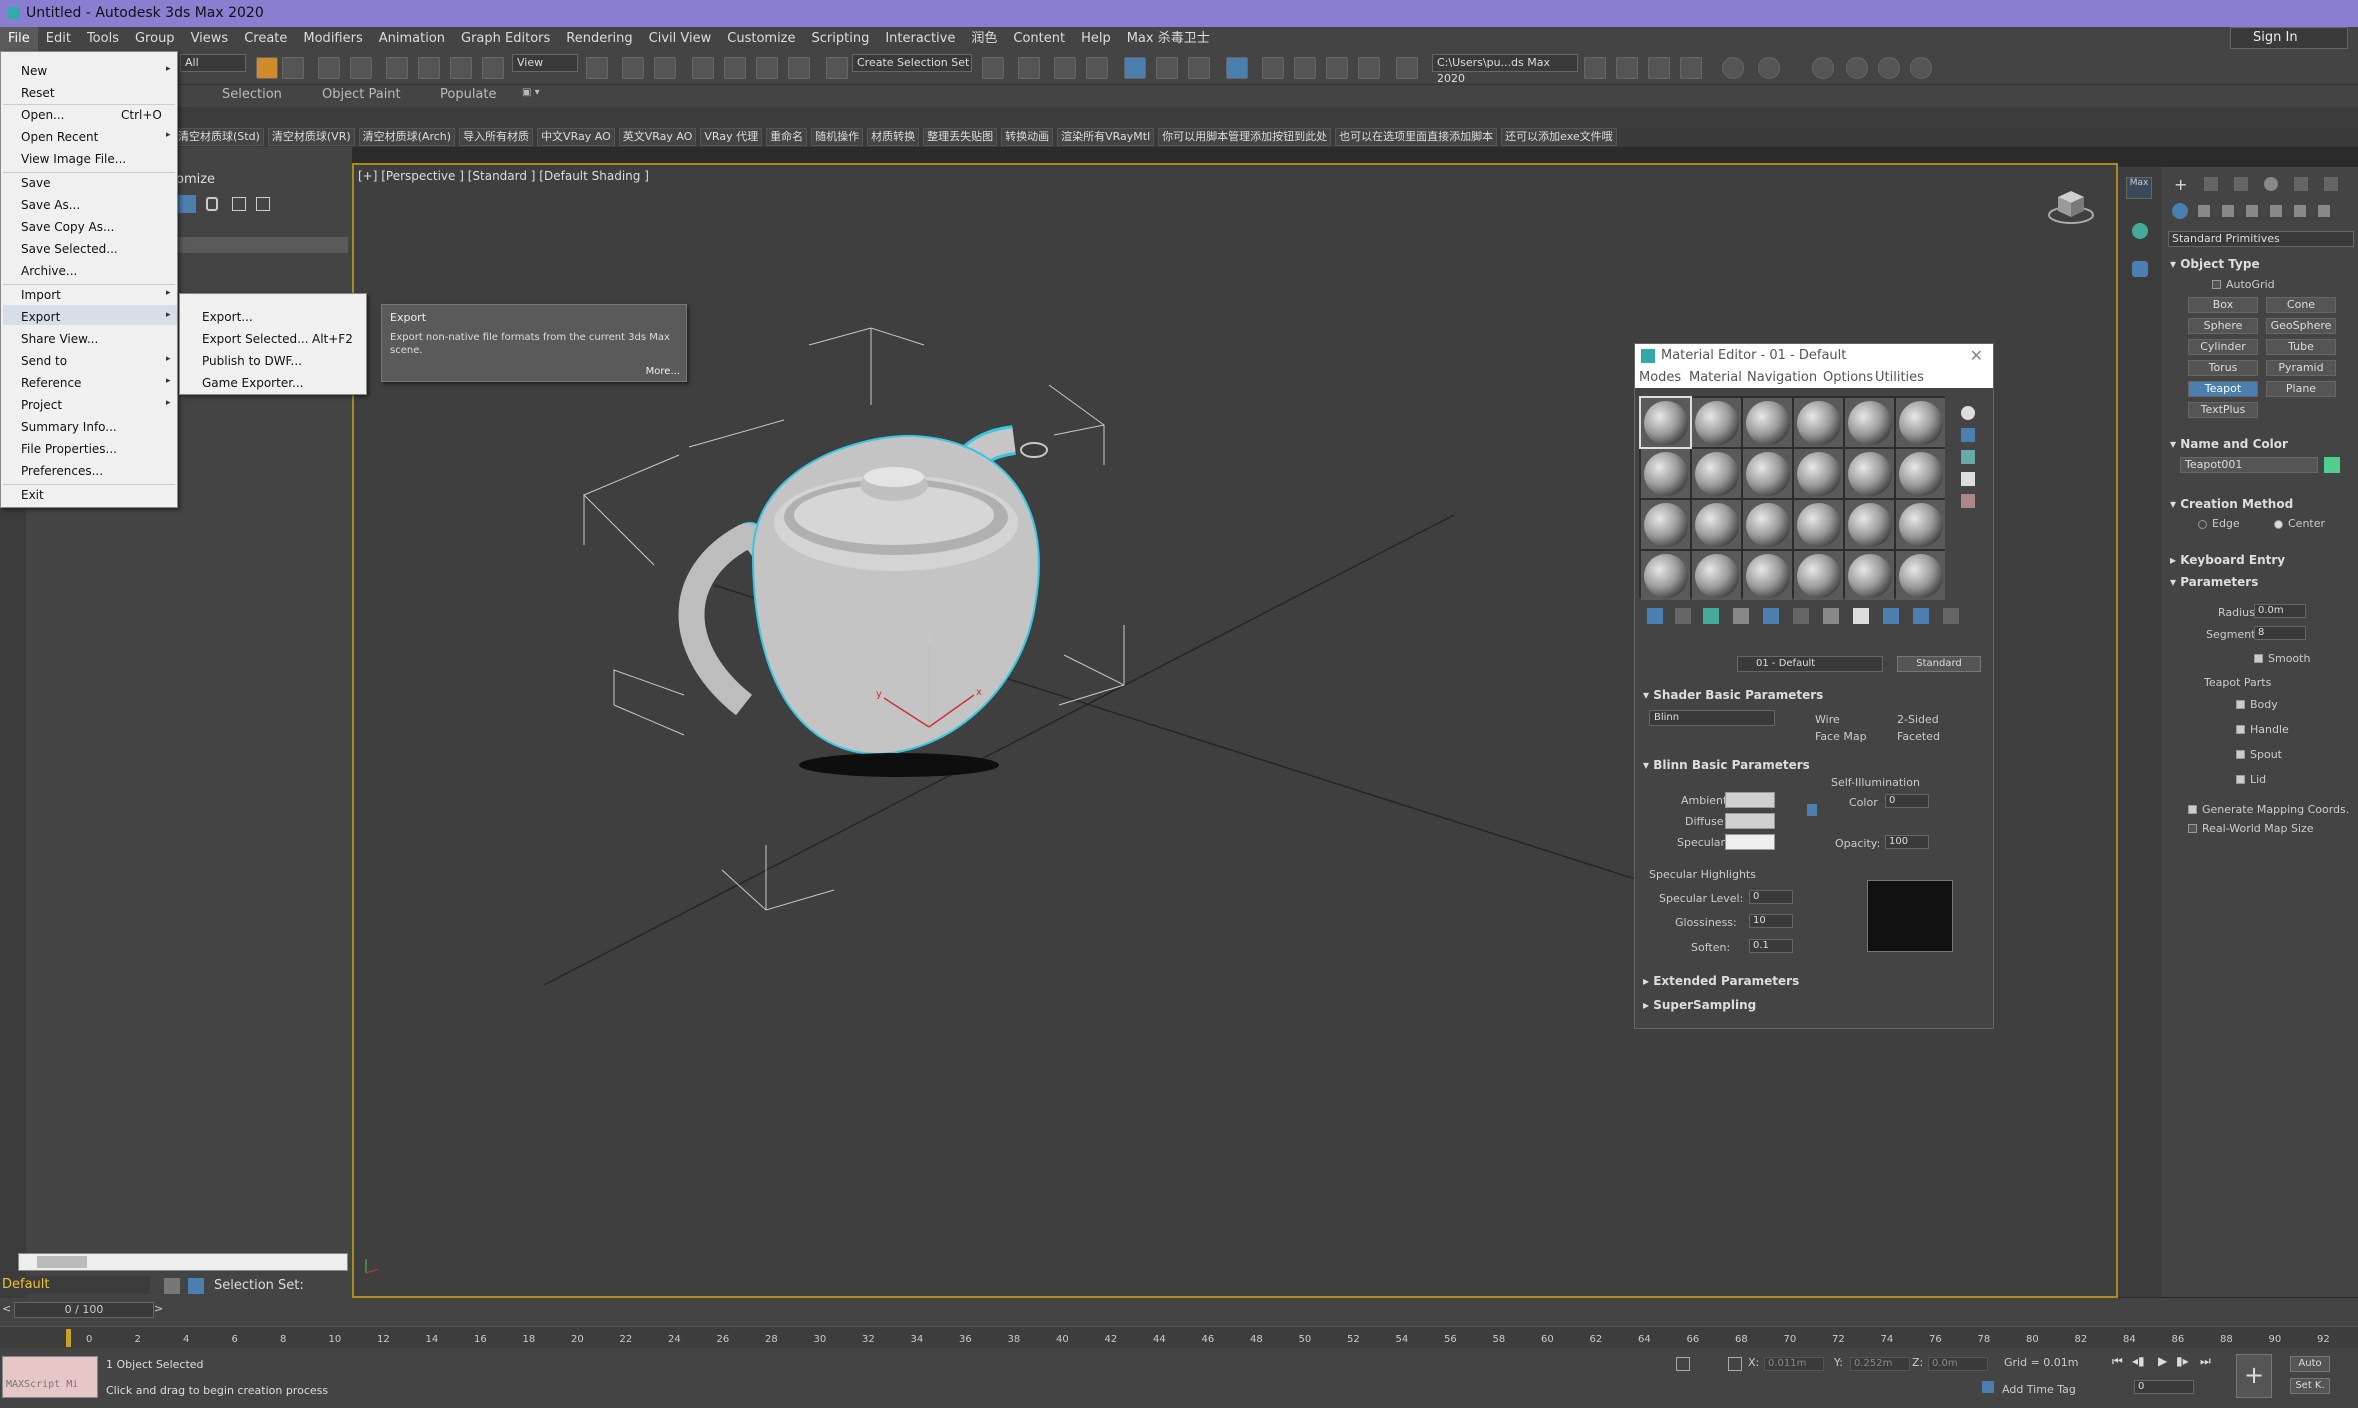  Describe the element at coordinates (51, 383) in the screenshot. I see `file-menu-item-reference: Reference` at that location.